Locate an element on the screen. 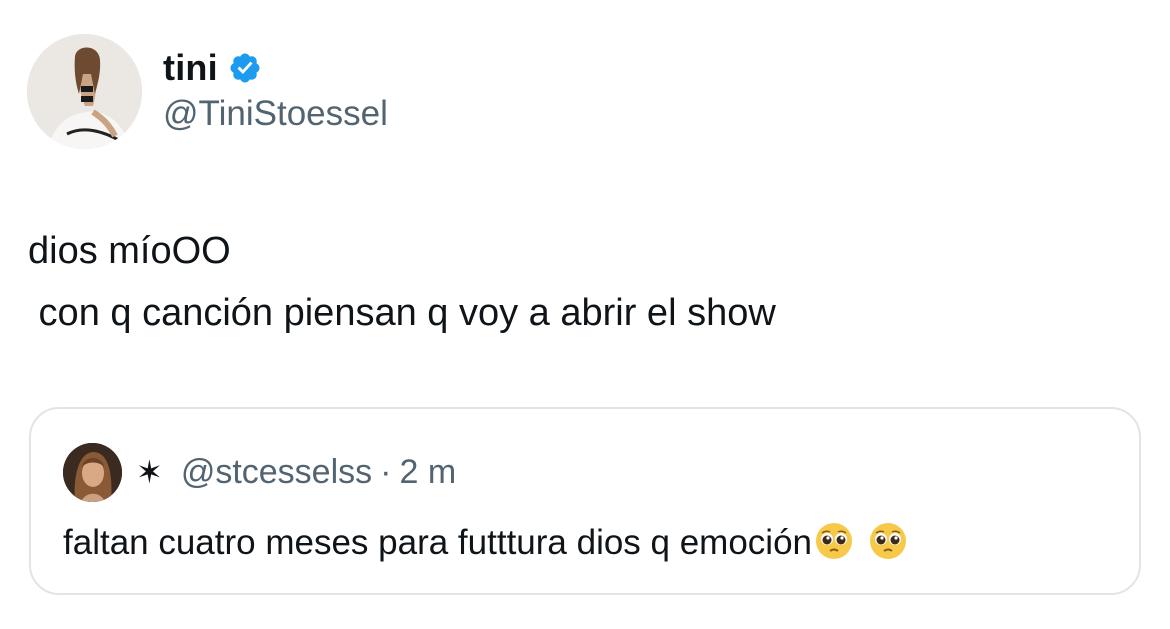  tweet-text-line-1: dios míoOO is located at coordinates (129, 251).